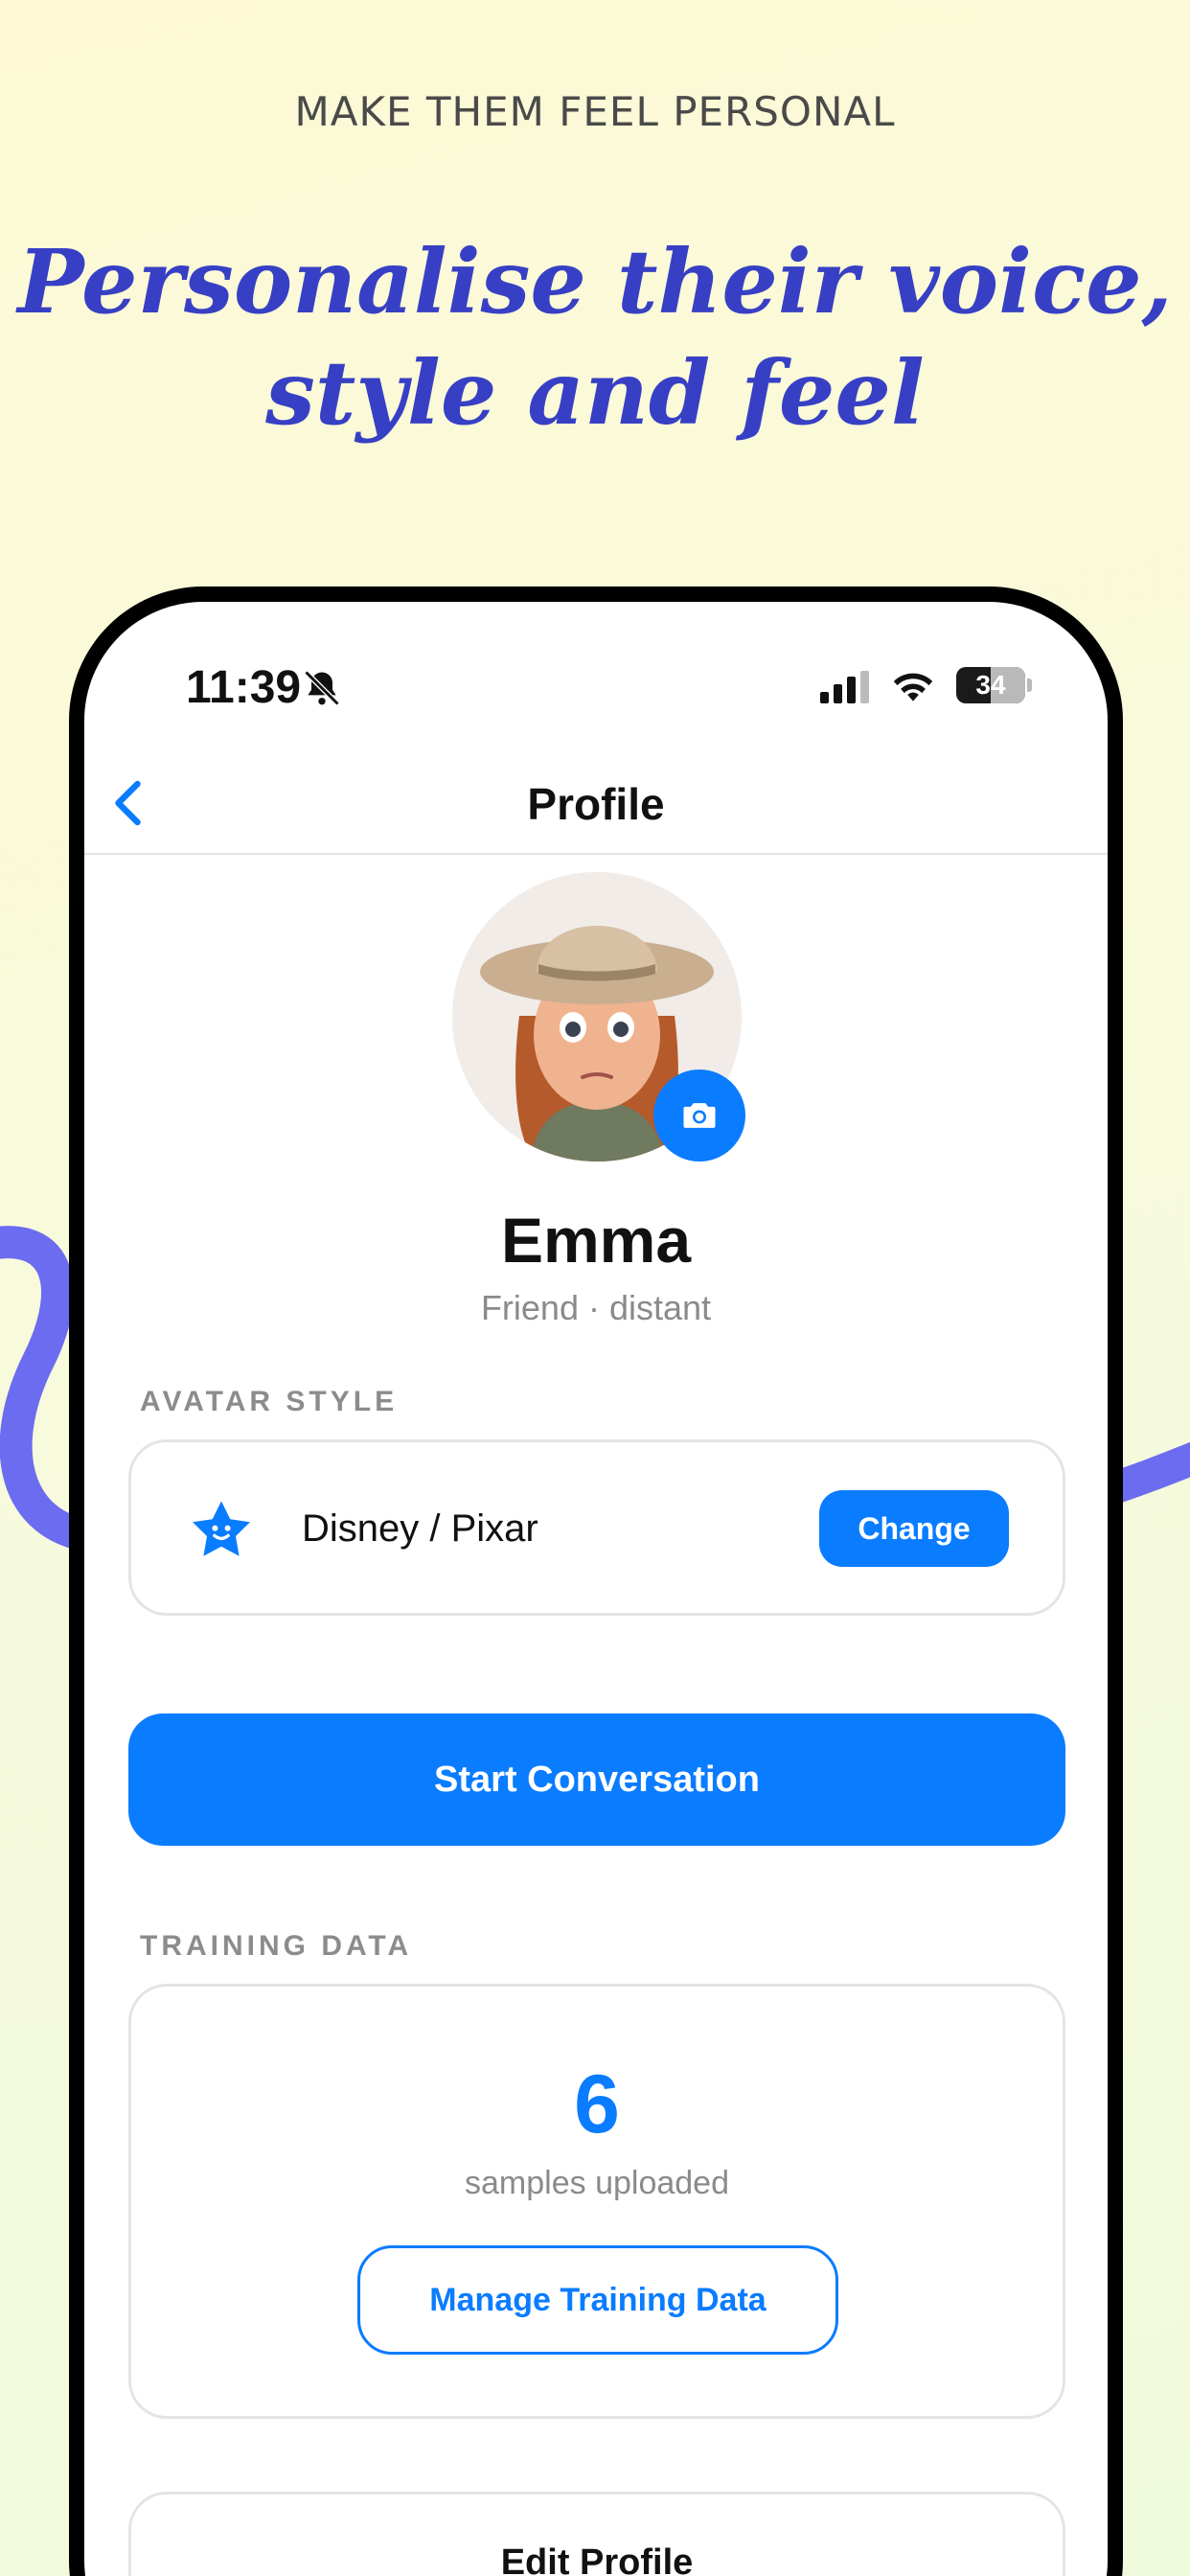 The image size is (1190, 2576). Describe the element at coordinates (914, 1529) in the screenshot. I see `change-style-button: Change` at that location.